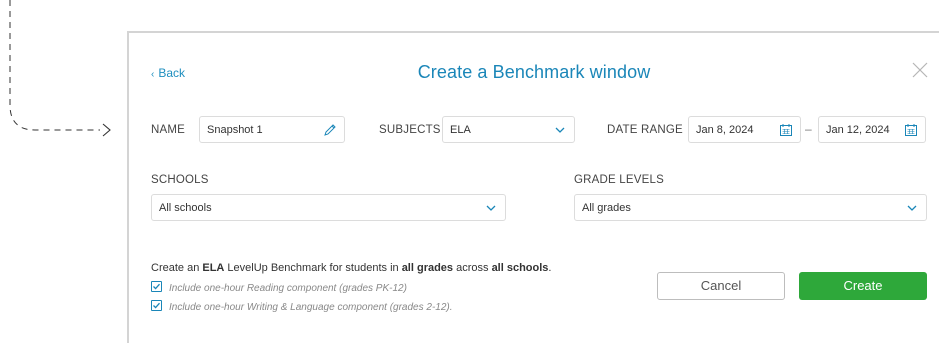  Describe the element at coordinates (235, 130) in the screenshot. I see `name-value: Snapshot 1` at that location.